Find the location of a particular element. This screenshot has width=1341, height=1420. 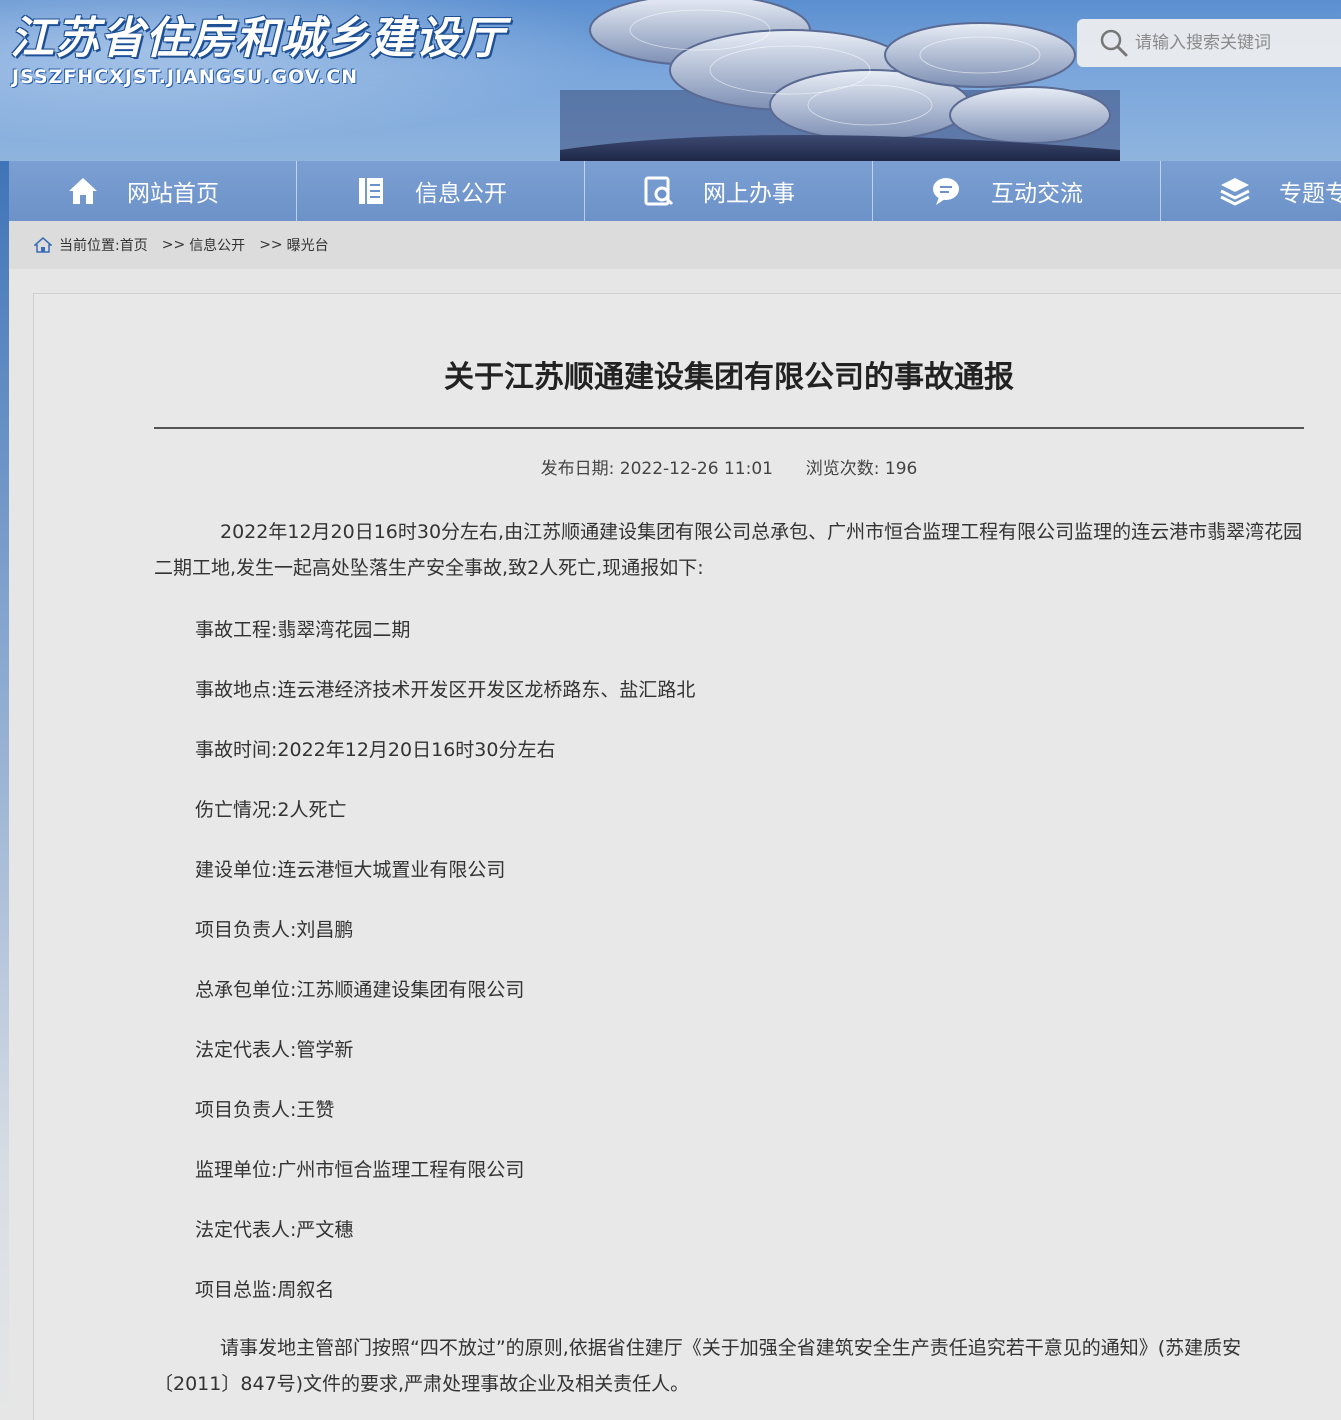

field-contractor-pm: 项目负责人:王赞 is located at coordinates (265, 1110).